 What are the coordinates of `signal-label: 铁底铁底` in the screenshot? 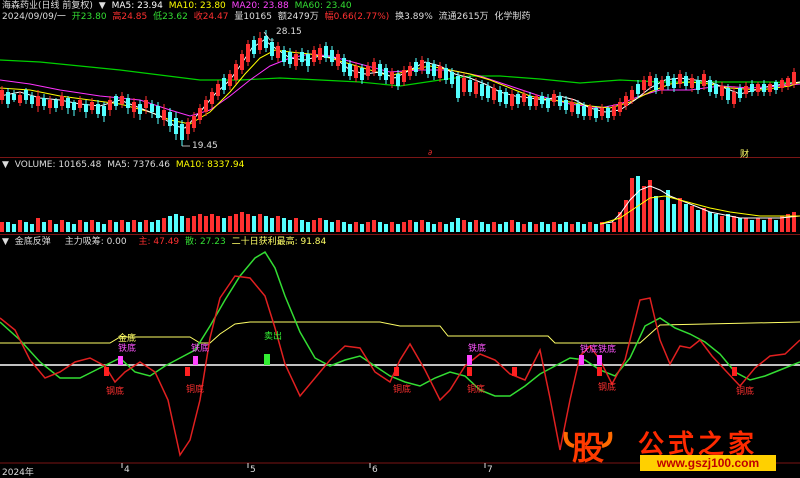 It's located at (598, 350).